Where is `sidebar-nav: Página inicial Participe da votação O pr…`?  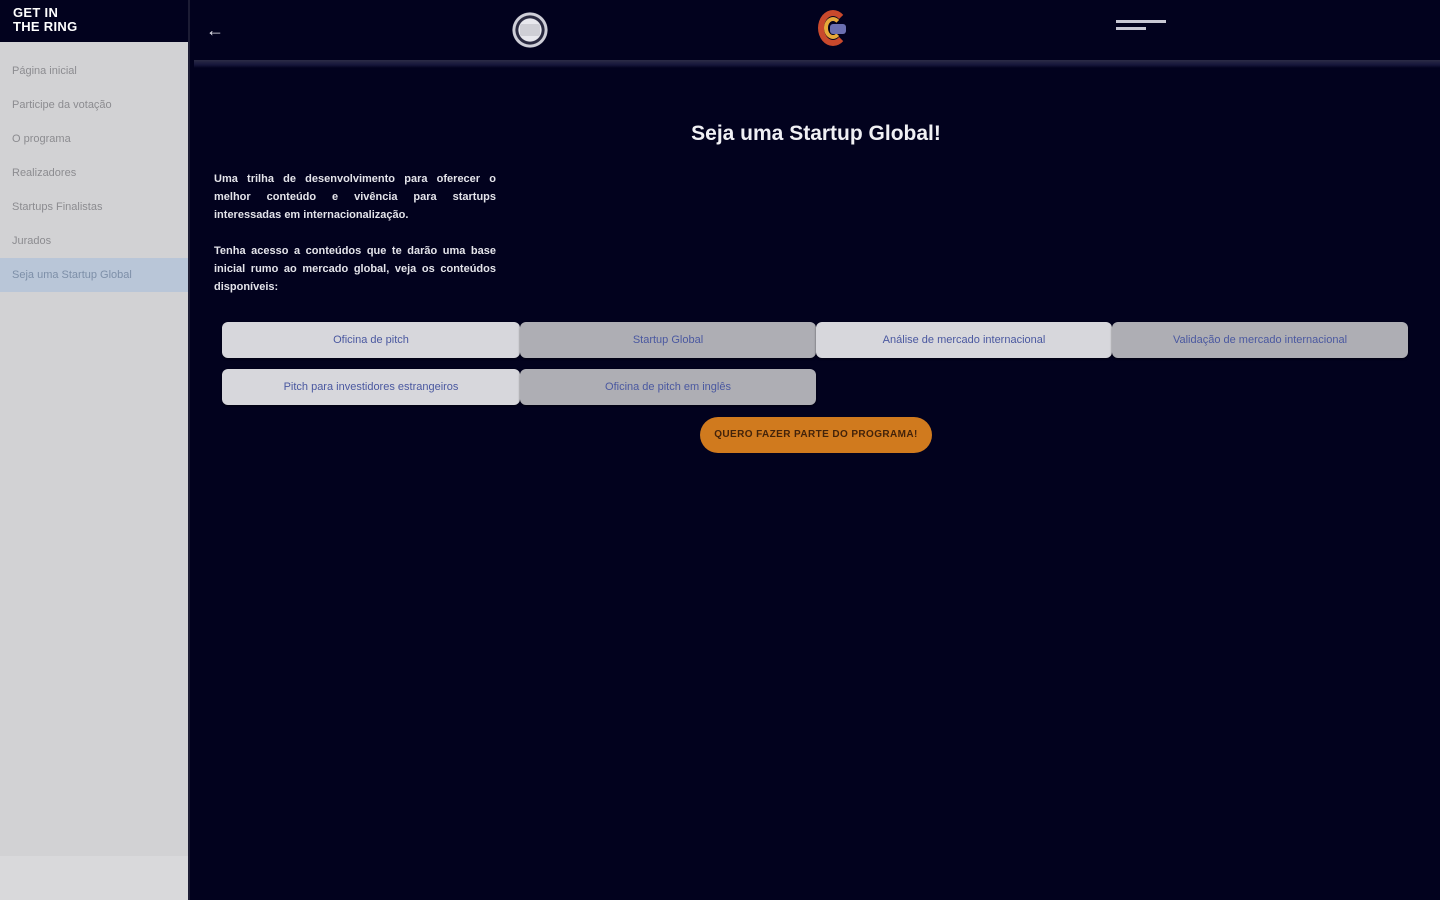 sidebar-nav: Página inicial Participe da votação O pr… is located at coordinates (94, 167).